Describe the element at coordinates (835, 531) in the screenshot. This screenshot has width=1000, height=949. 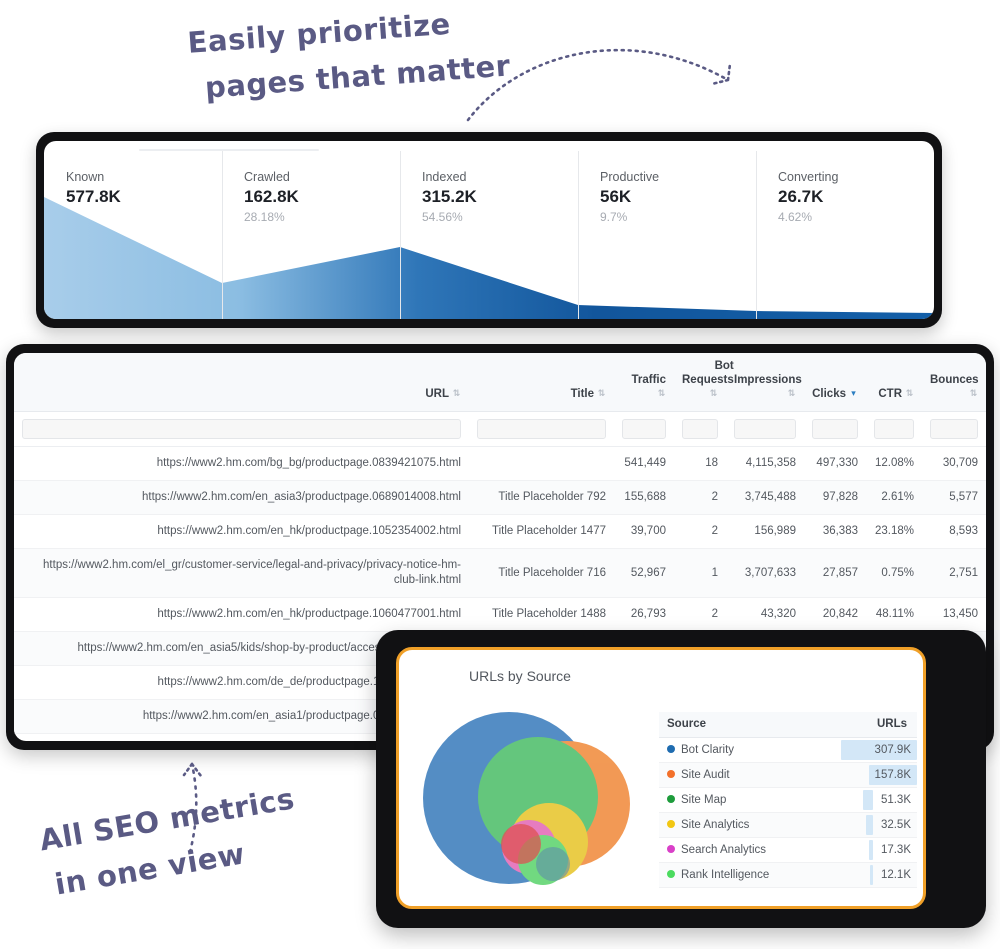
I see `cell-clicks: 36,383` at that location.